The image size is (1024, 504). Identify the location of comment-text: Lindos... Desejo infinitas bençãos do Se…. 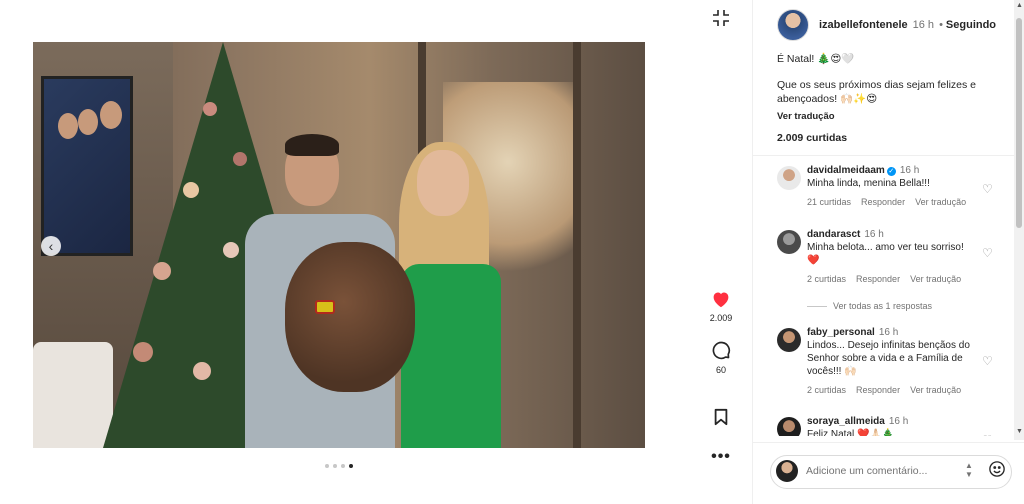
(888, 358).